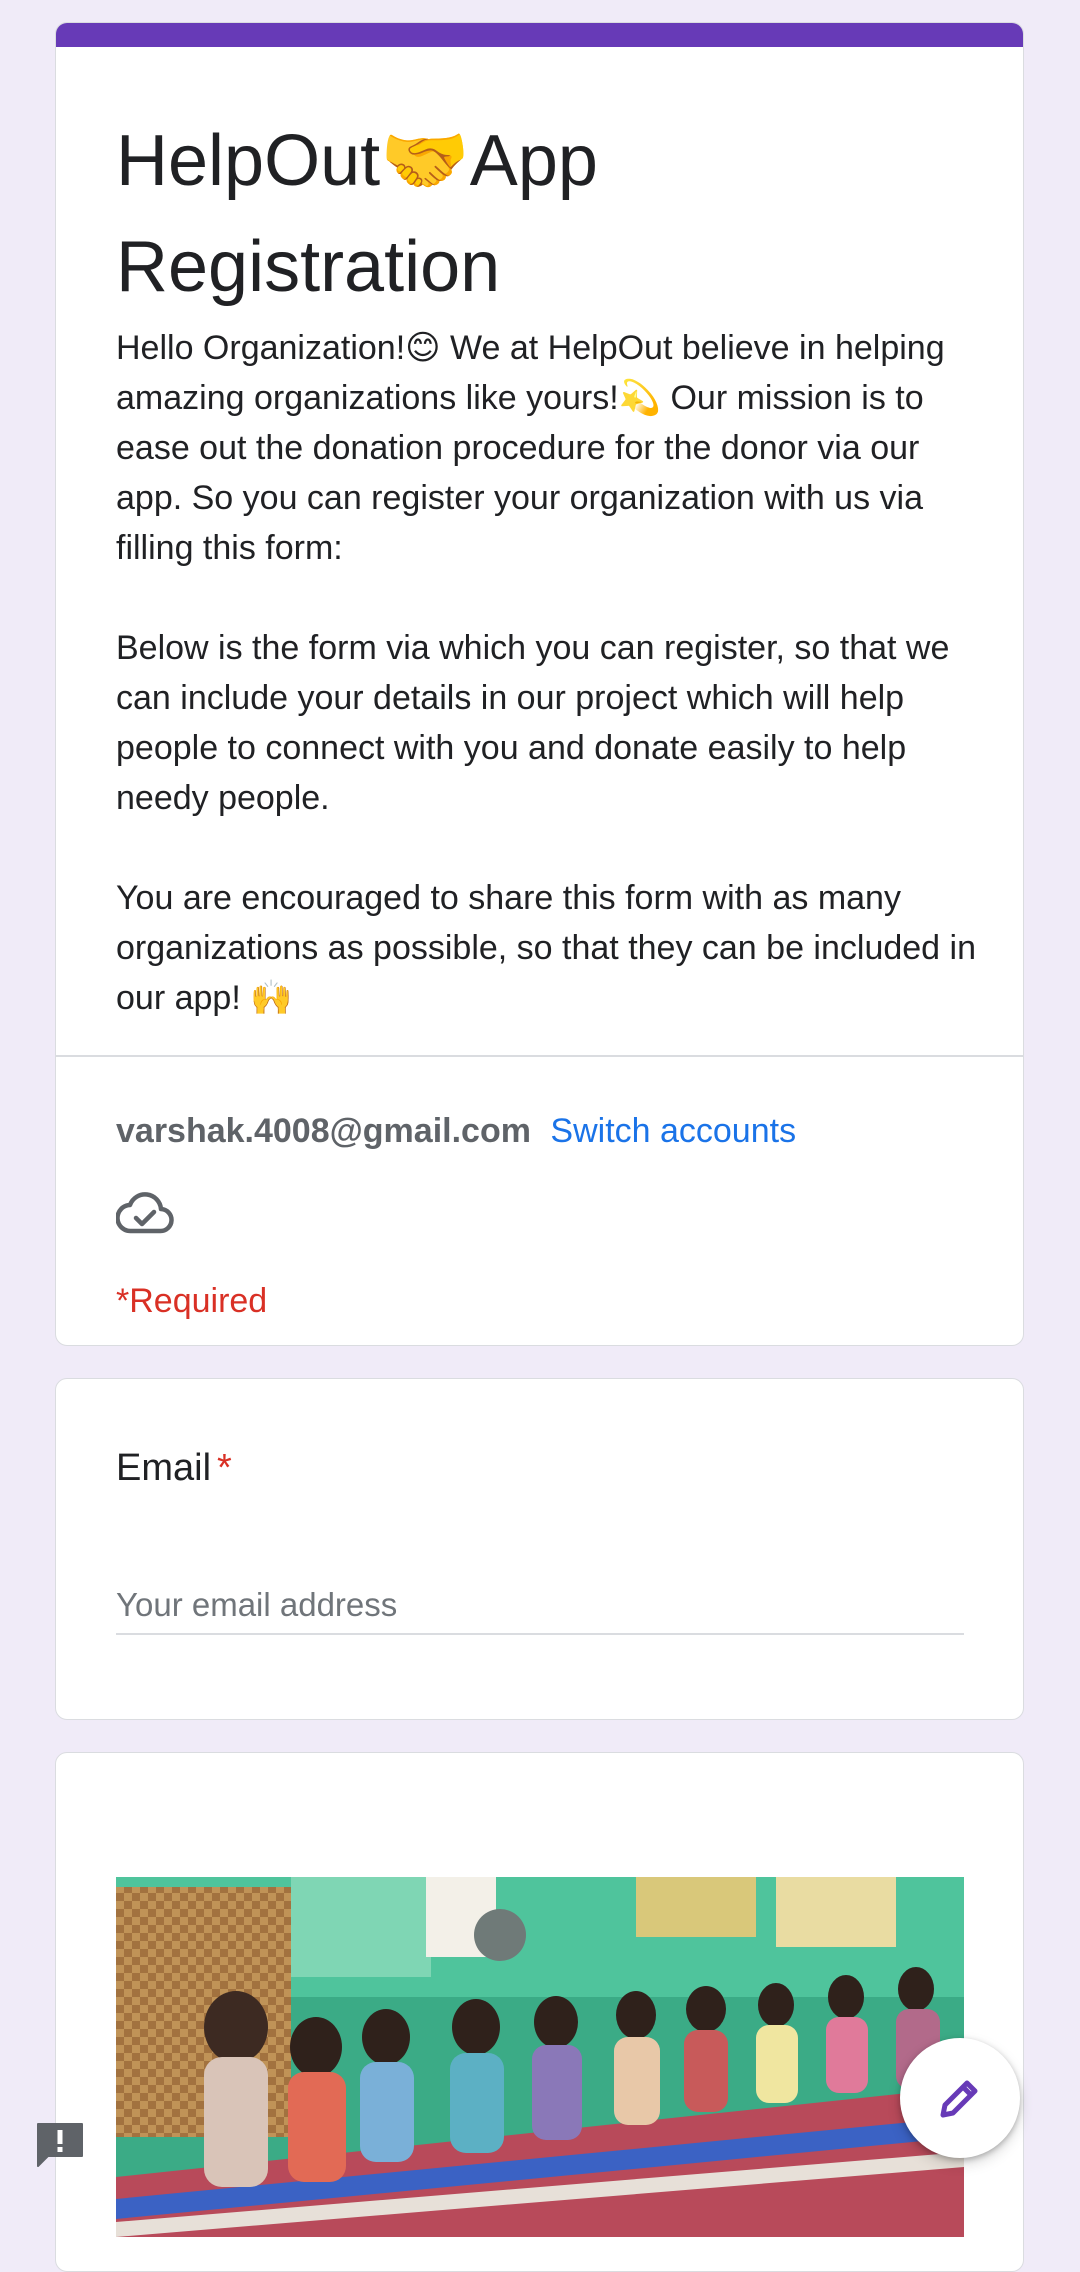 The height and width of the screenshot is (2272, 1080). What do you see at coordinates (540, 1606) in the screenshot?
I see `email-input` at bounding box center [540, 1606].